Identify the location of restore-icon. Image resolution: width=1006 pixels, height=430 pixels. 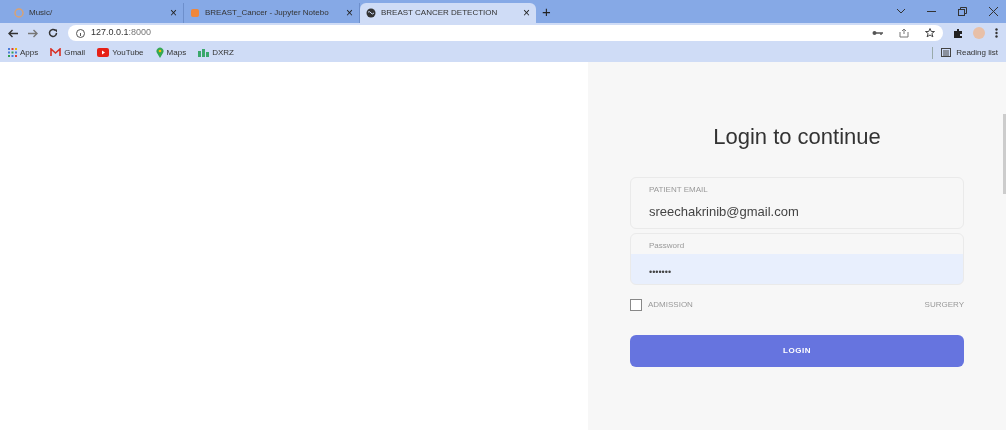
(962, 11).